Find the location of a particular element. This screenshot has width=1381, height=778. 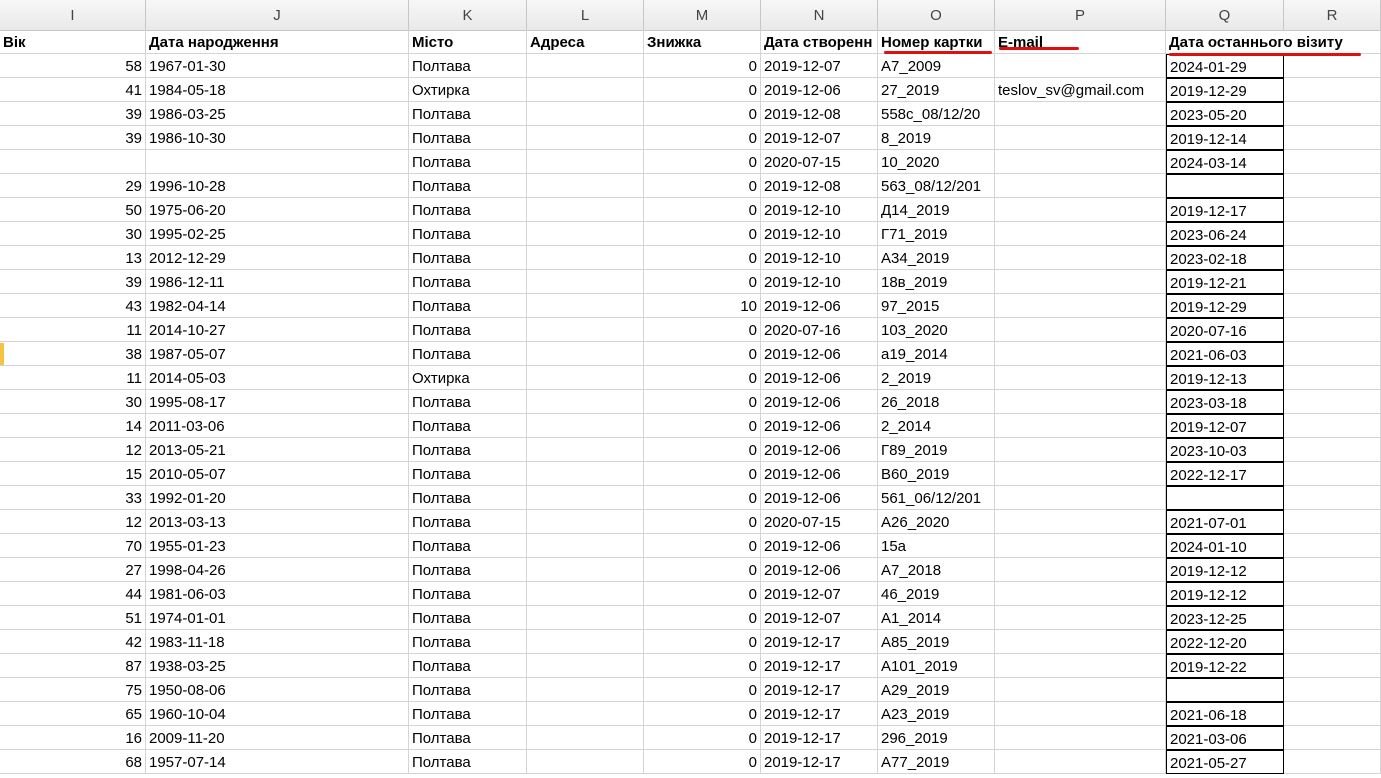

cell-created-date: 2019-12-10 is located at coordinates (819, 234).